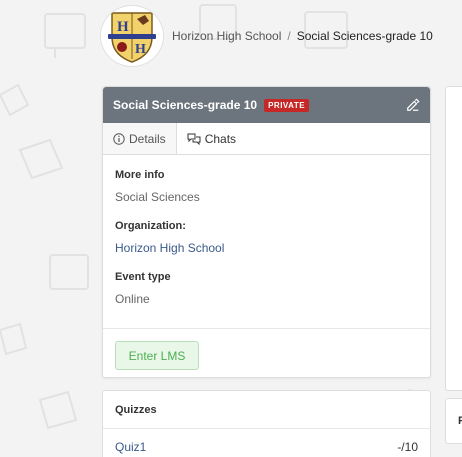  Describe the element at coordinates (157, 355) in the screenshot. I see `enter-lms-button: Enter LMS` at that location.